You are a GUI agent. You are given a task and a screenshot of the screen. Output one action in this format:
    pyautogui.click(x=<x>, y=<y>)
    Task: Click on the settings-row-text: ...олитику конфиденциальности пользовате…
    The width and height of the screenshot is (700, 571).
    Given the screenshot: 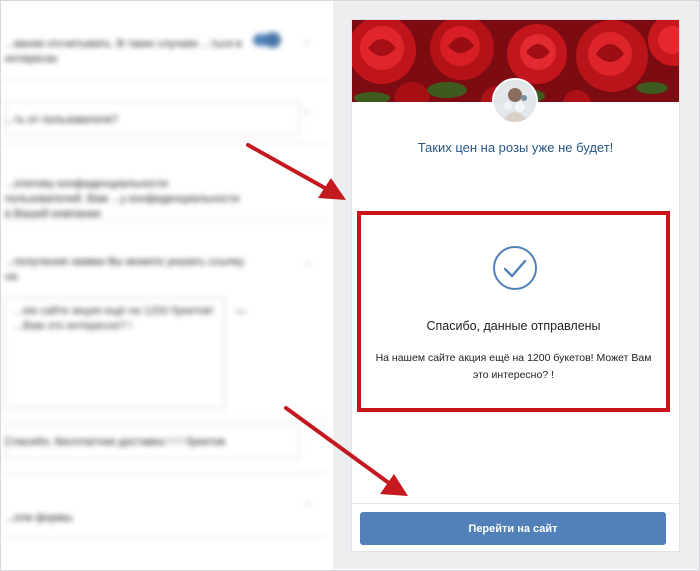 What is the action you would take?
    pyautogui.click(x=122, y=199)
    